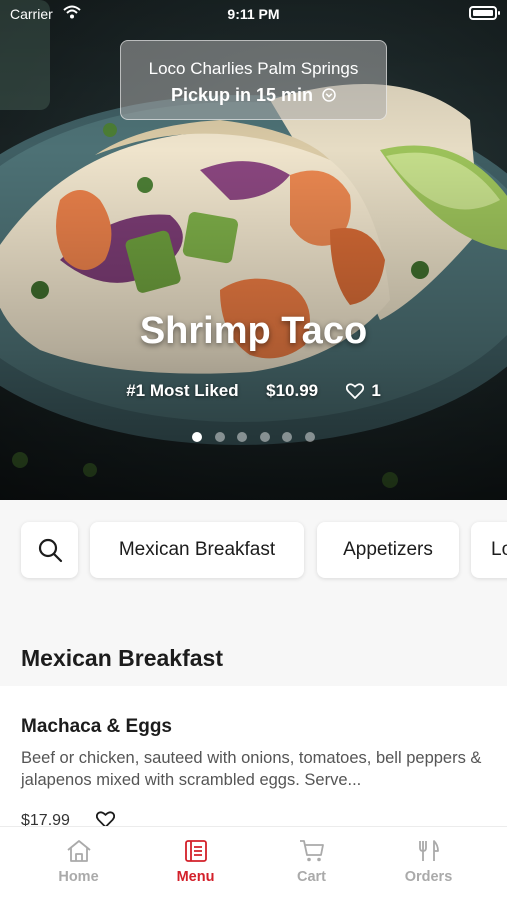  What do you see at coordinates (484, 13) in the screenshot?
I see `battery-icon` at bounding box center [484, 13].